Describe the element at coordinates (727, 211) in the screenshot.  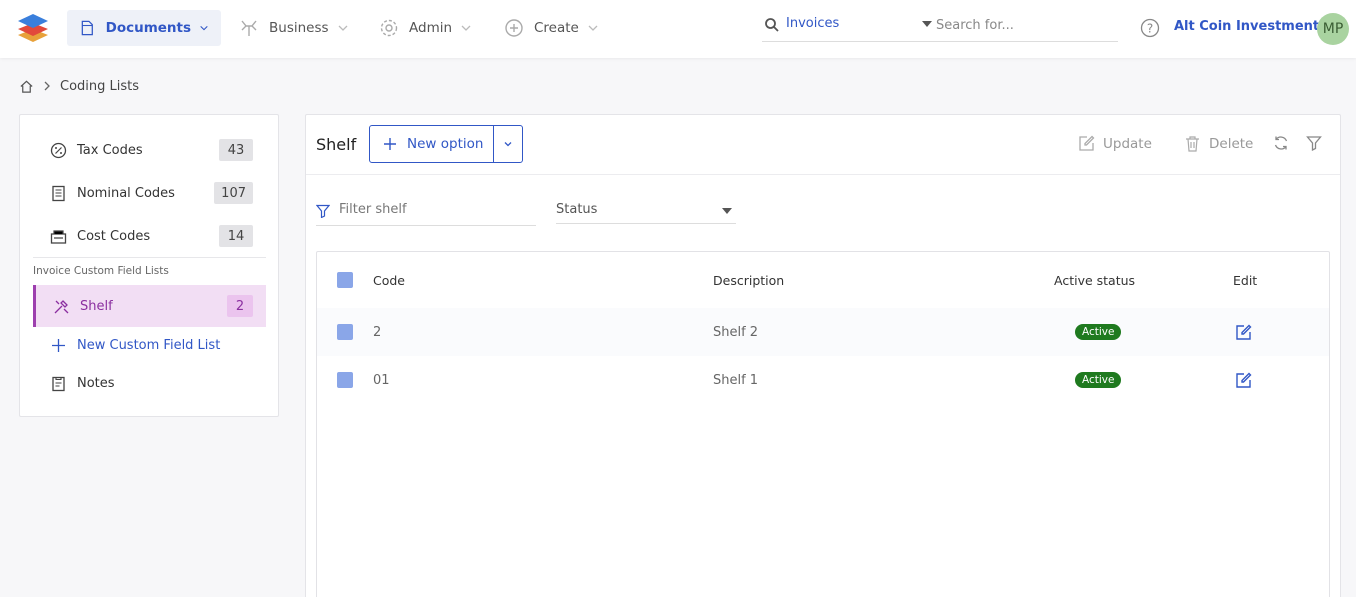
I see `caret-down-icon` at that location.